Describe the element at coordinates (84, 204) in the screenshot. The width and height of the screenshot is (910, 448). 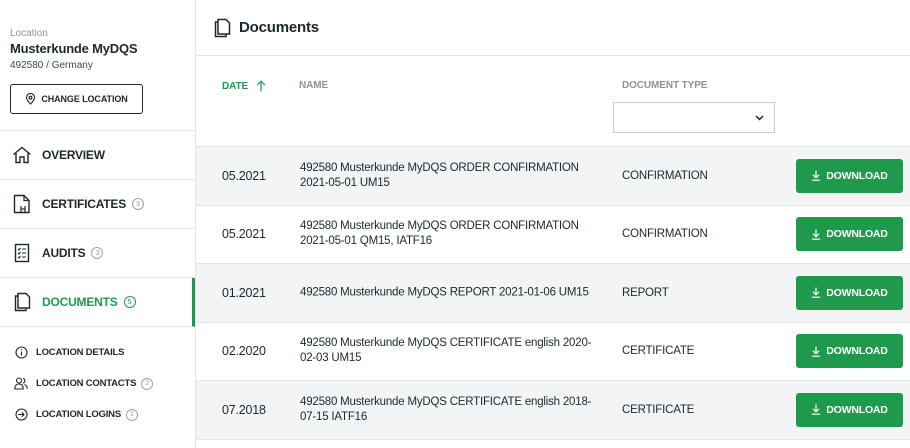
I see `nav-label-certificates: CERTIFICATES` at that location.